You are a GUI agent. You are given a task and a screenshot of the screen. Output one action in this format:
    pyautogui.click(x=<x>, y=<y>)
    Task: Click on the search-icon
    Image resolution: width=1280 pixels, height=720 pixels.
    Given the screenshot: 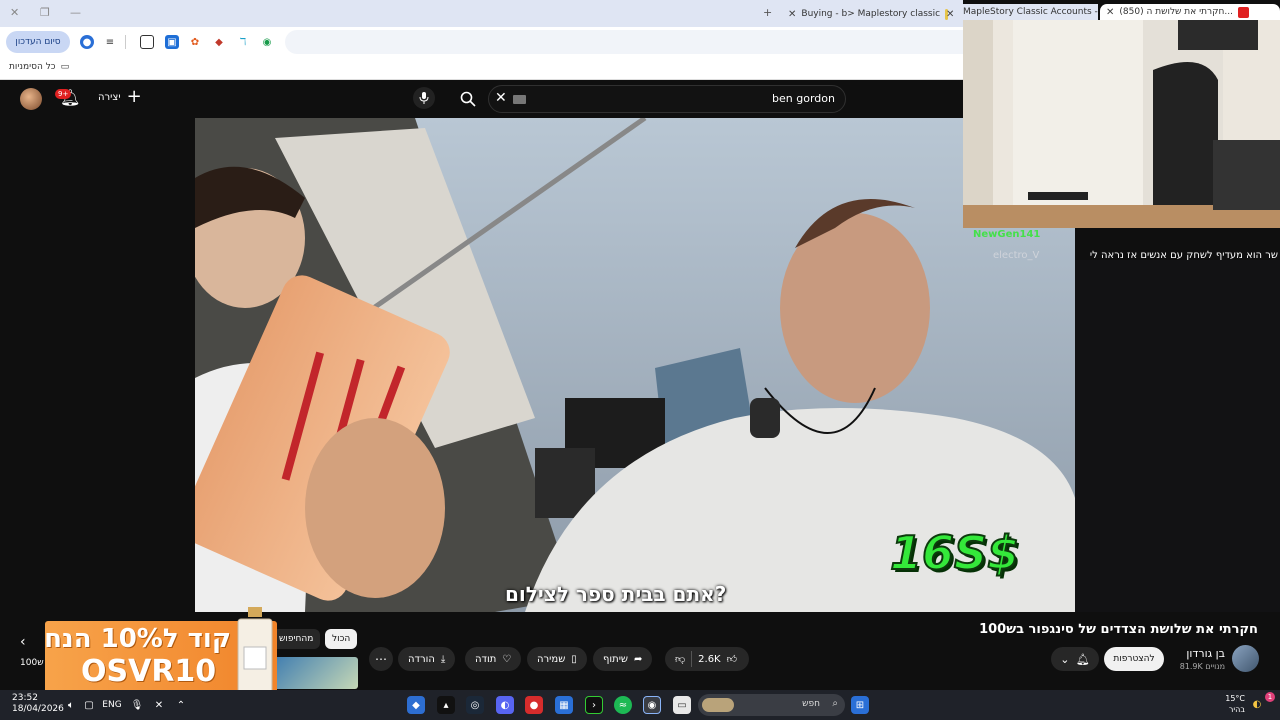 What is the action you would take?
    pyautogui.click(x=468, y=99)
    